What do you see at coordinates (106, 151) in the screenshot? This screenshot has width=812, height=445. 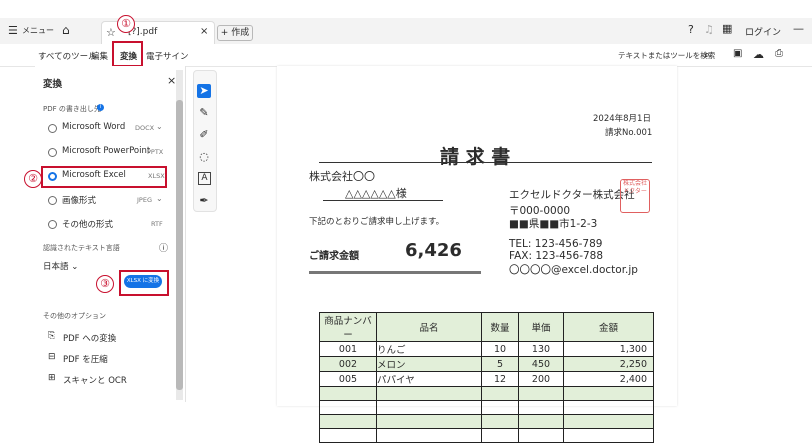 I see `option-powerpoint-label: Microsoft PowerPoint` at bounding box center [106, 151].